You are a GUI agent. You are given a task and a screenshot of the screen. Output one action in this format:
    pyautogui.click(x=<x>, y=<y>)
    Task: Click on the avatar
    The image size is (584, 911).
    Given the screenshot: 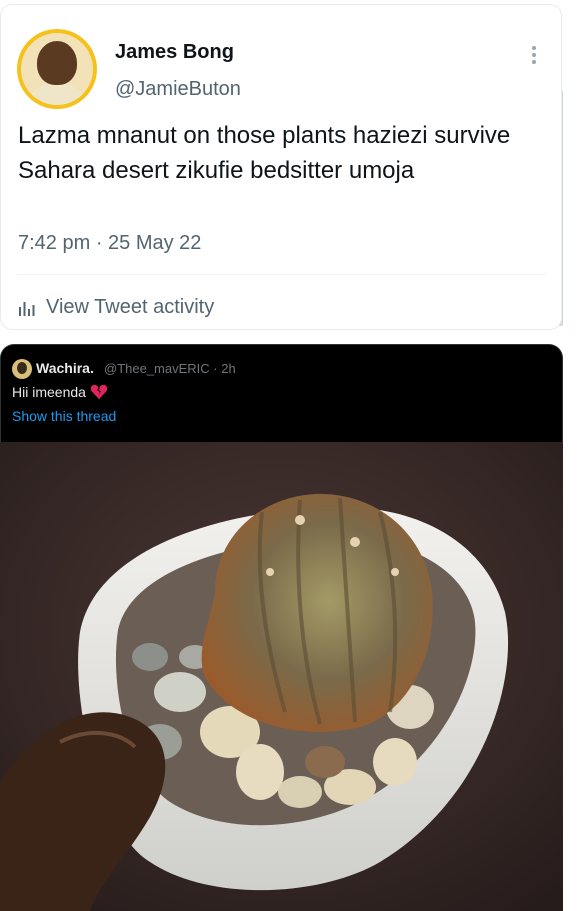 What is the action you would take?
    pyautogui.click(x=57, y=69)
    